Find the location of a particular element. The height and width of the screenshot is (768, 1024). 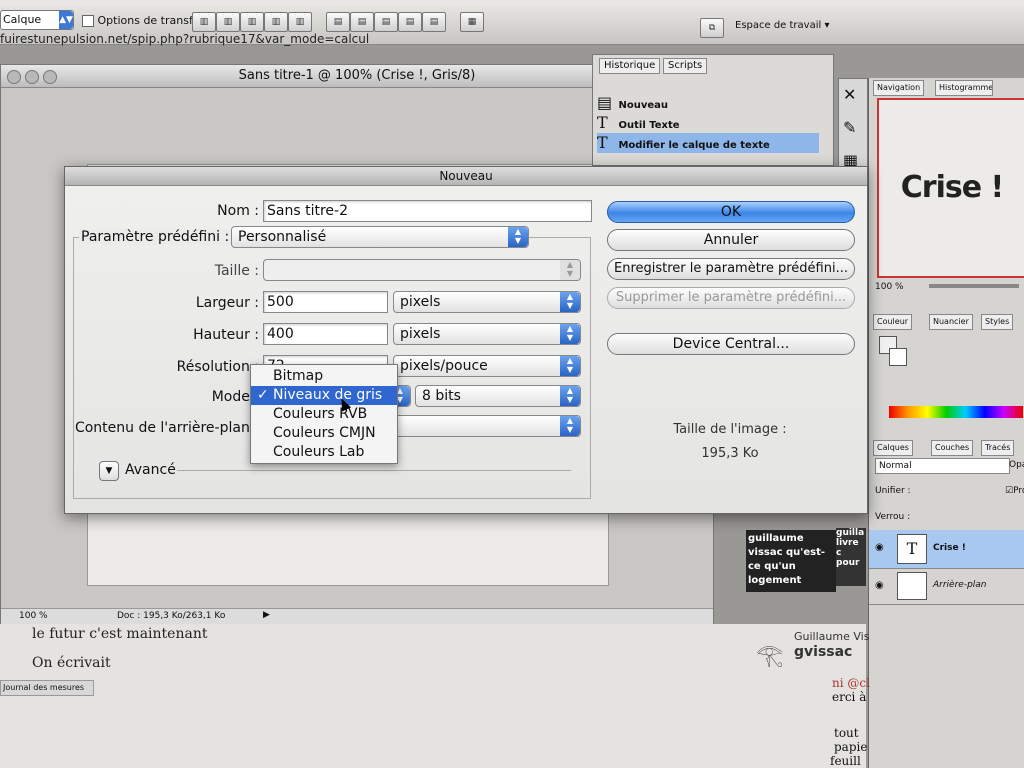

ok-button: OK is located at coordinates (731, 212).